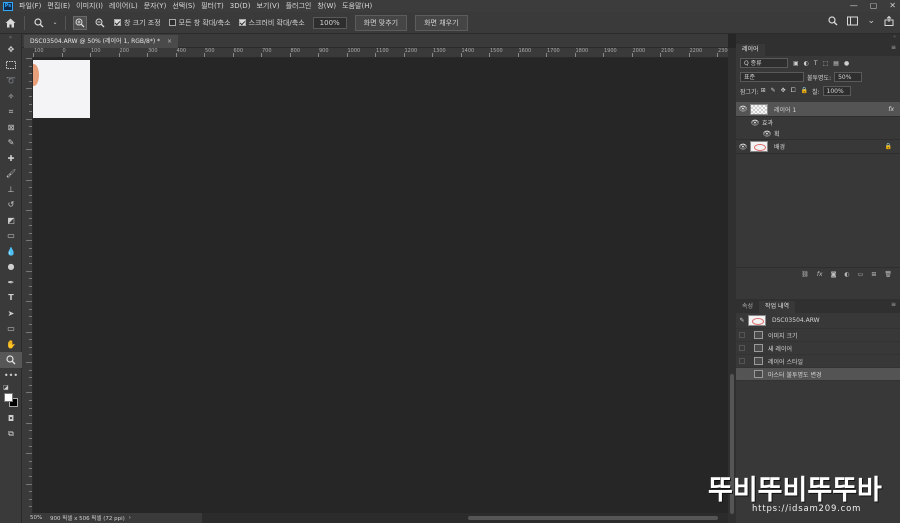 The width and height of the screenshot is (900, 523). What do you see at coordinates (593, 518) in the screenshot?
I see `horizontal-scroll-thumb` at bounding box center [593, 518].